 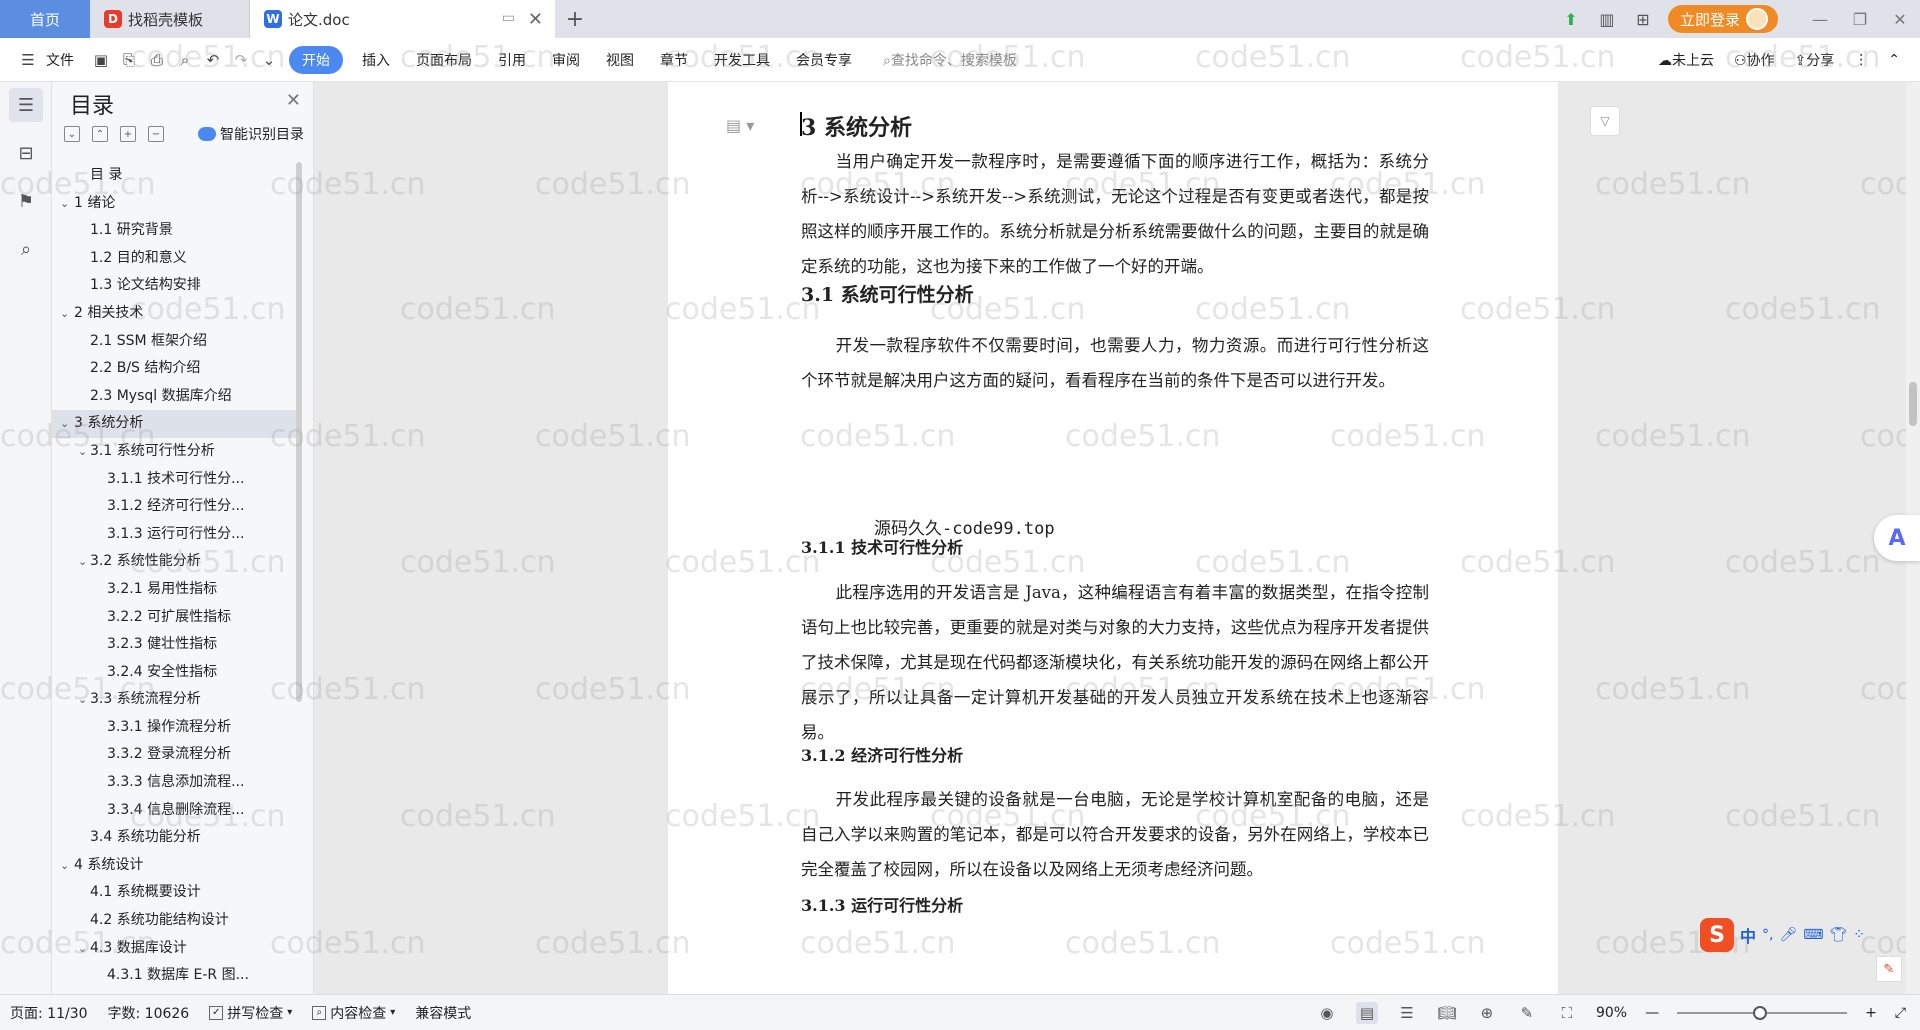 What do you see at coordinates (45, 19) in the screenshot?
I see `tab-home: 首页` at bounding box center [45, 19].